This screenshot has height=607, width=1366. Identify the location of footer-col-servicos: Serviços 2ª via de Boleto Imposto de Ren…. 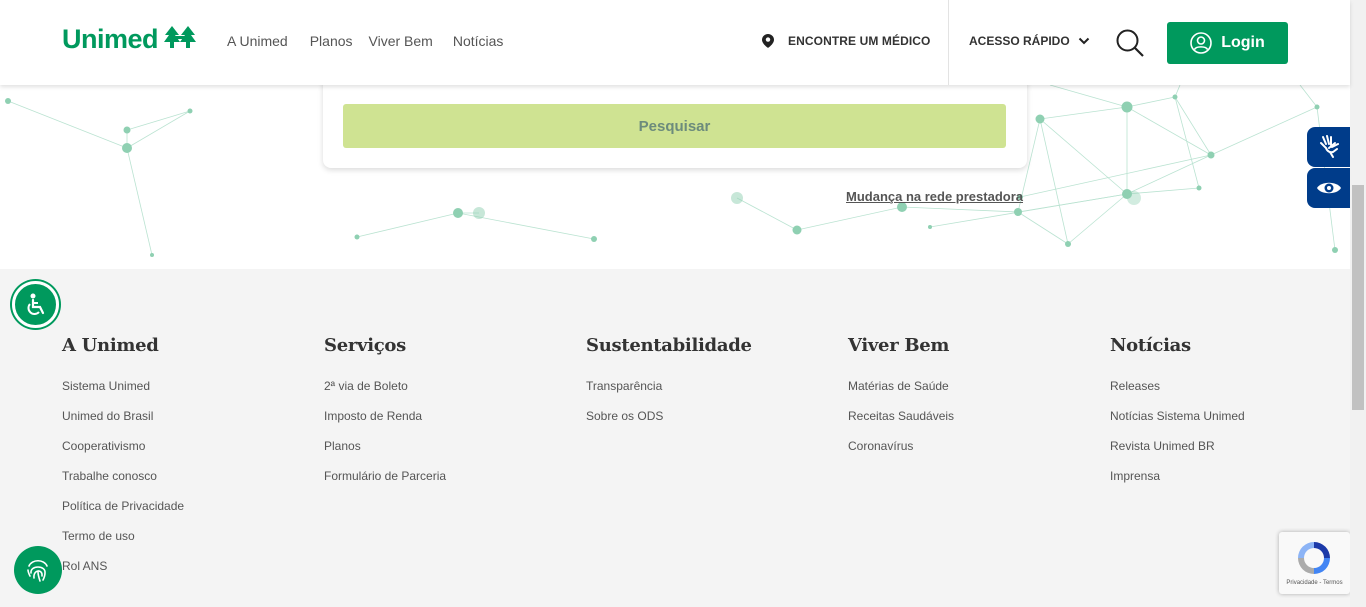
(385, 416).